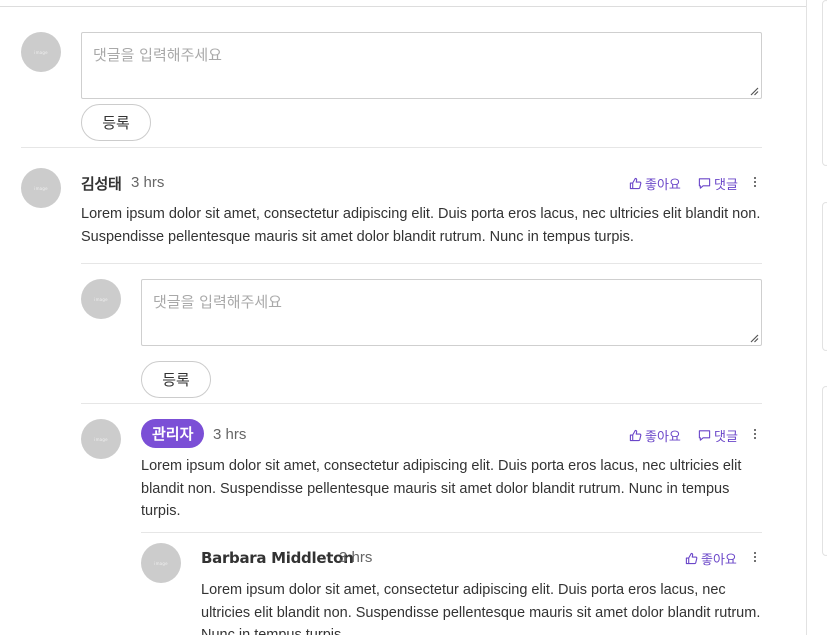  What do you see at coordinates (217, 302) in the screenshot?
I see `reply-placeholder: 댓글을 입력해주세요` at bounding box center [217, 302].